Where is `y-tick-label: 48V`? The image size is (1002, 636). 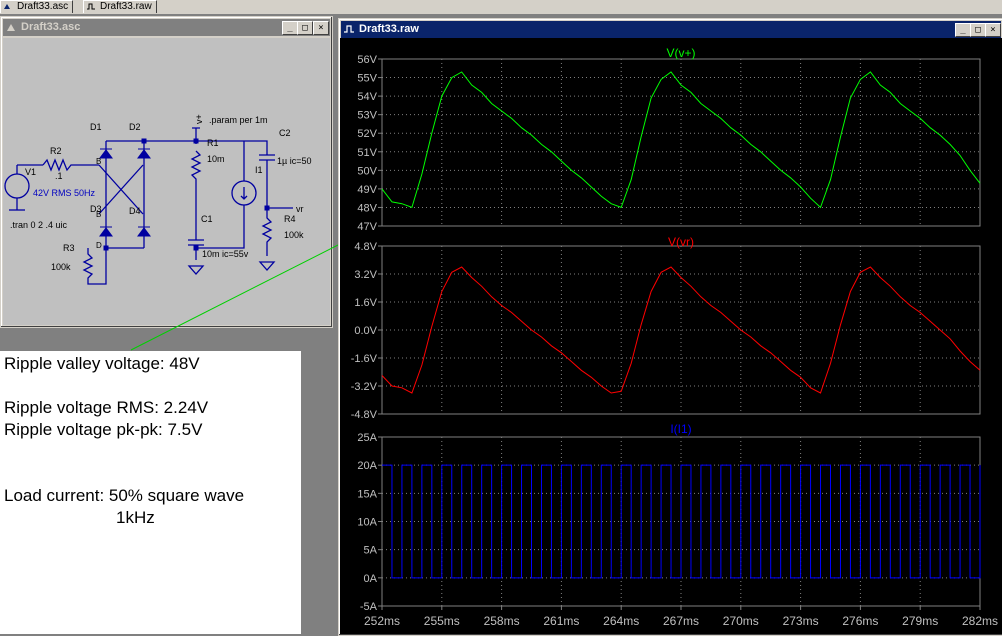 y-tick-label: 48V is located at coordinates (367, 208).